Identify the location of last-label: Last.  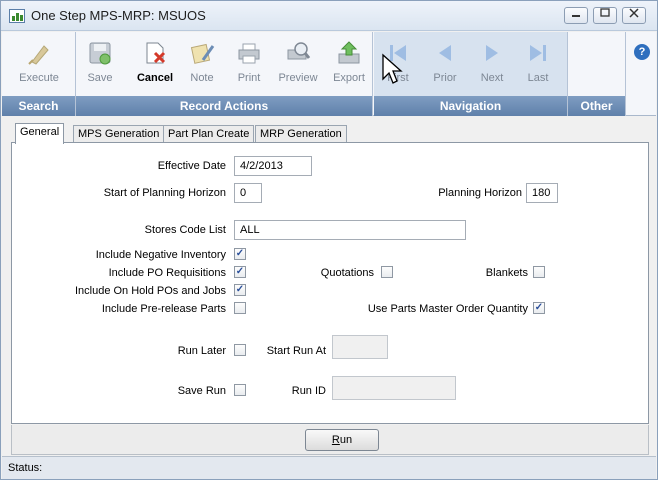
(538, 78).